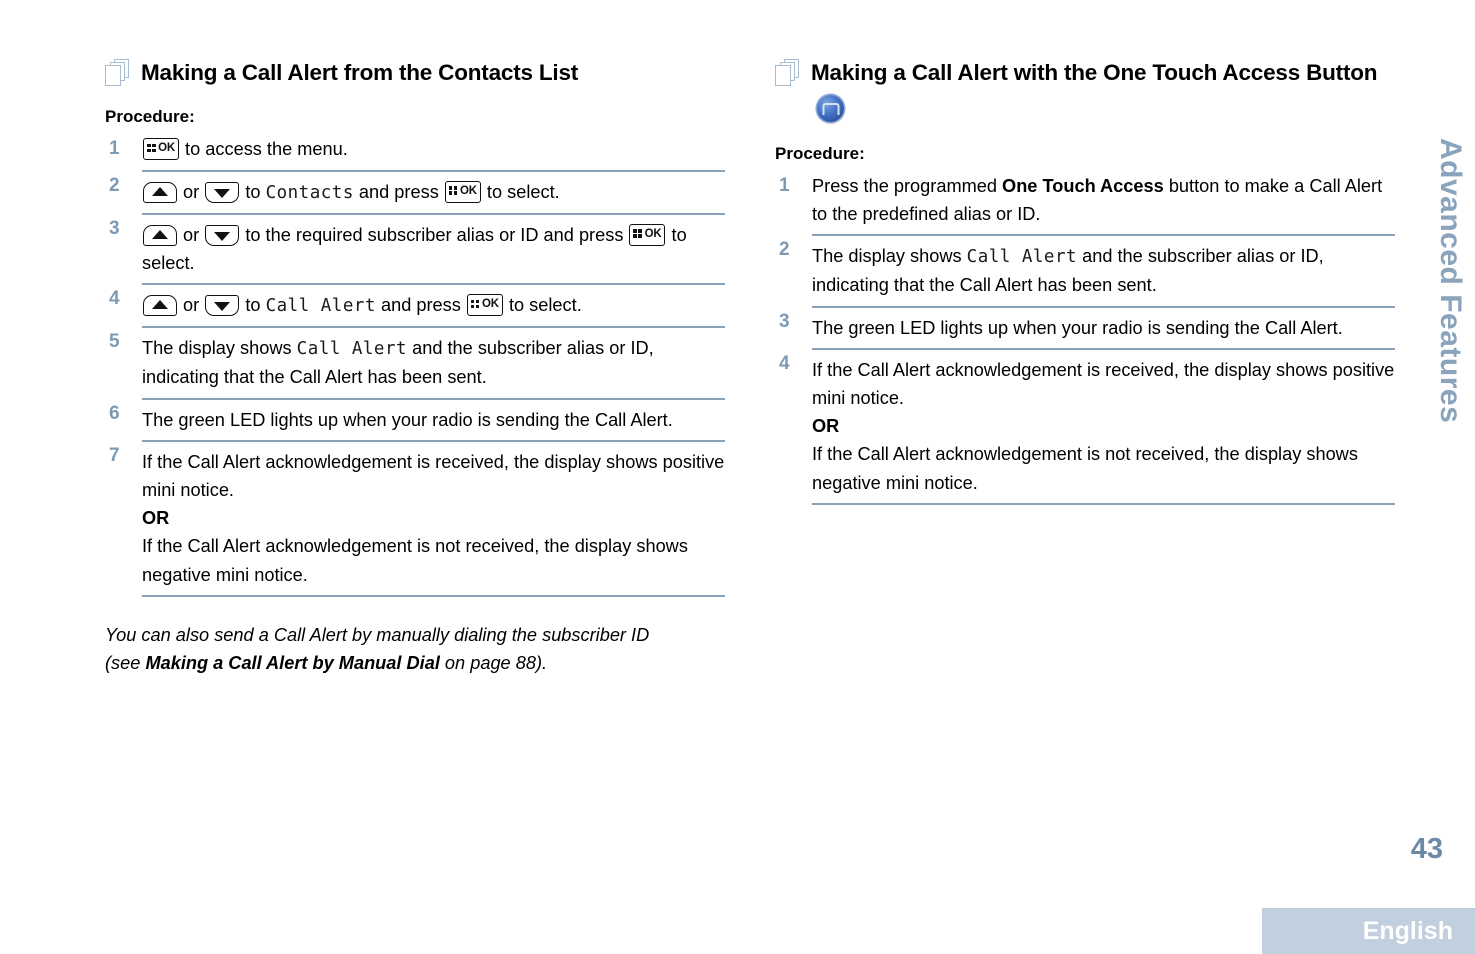 Image resolution: width=1475 pixels, height=954 pixels. Describe the element at coordinates (292, 663) in the screenshot. I see `note-bold-reference: Making a Call Alert by Manual Dial` at that location.